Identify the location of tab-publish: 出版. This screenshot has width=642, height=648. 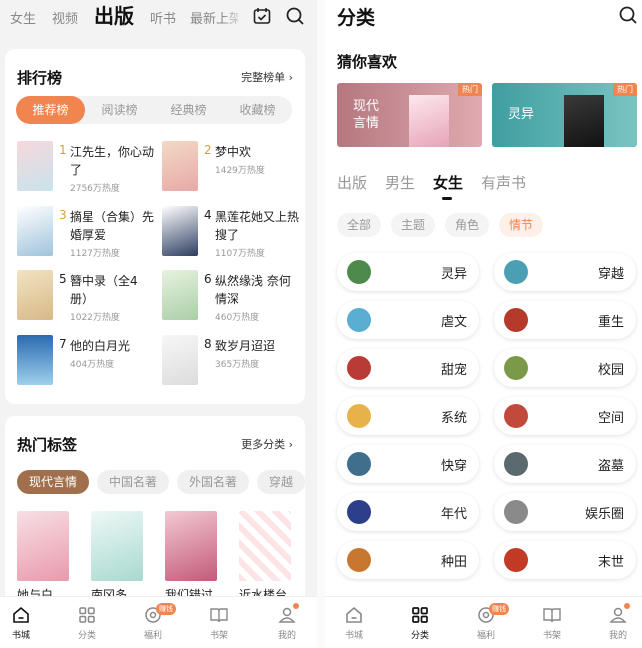
(352, 182).